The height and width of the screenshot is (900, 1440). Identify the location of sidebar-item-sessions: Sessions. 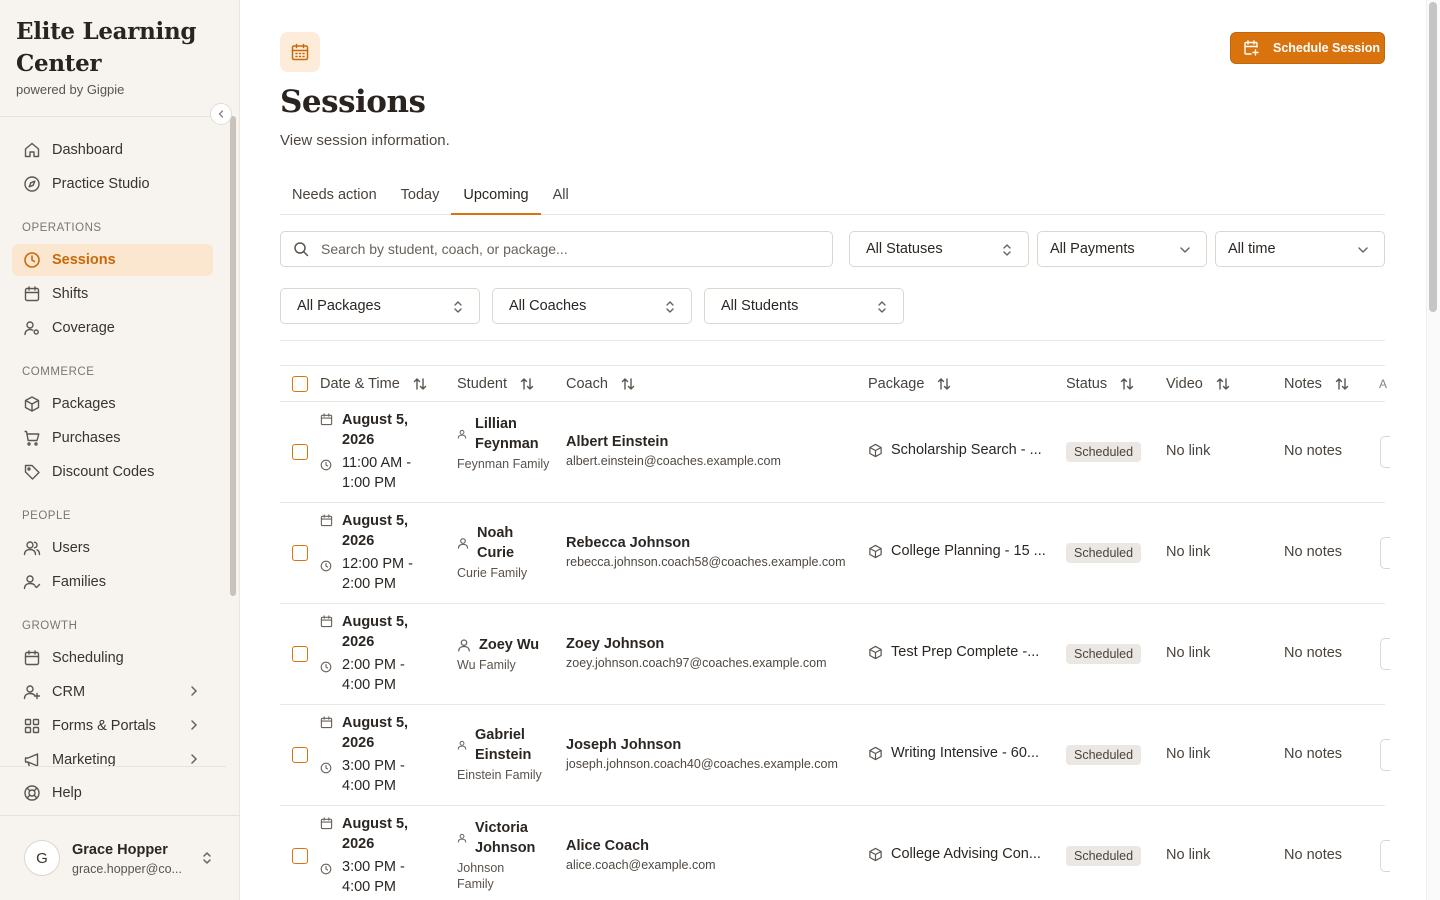
(112, 260).